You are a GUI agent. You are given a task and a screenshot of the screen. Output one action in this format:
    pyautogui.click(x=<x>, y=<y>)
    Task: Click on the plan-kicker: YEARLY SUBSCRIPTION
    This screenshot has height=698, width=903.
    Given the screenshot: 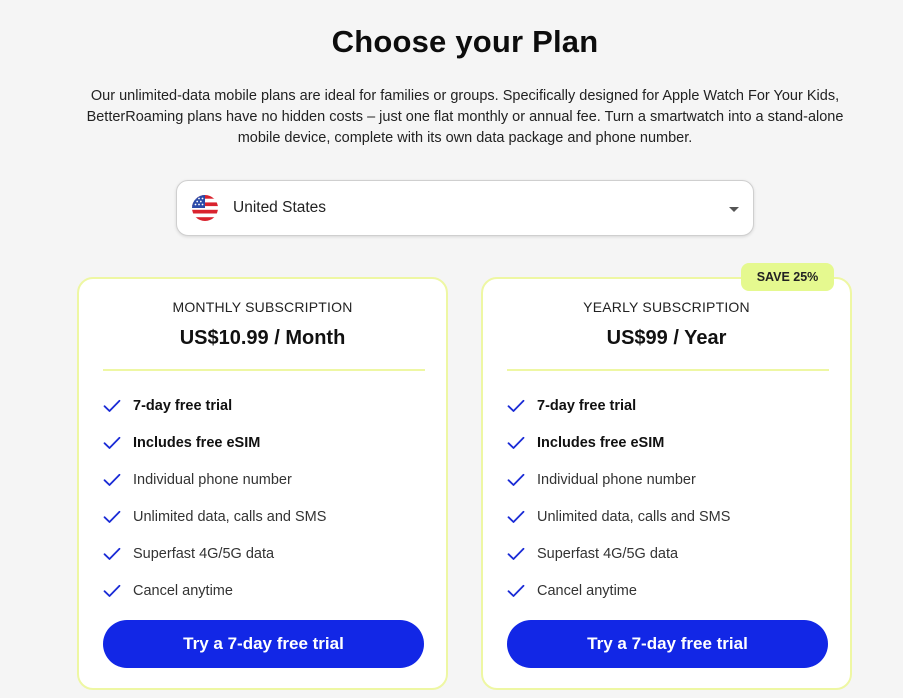 What is the action you would take?
    pyautogui.click(x=666, y=307)
    